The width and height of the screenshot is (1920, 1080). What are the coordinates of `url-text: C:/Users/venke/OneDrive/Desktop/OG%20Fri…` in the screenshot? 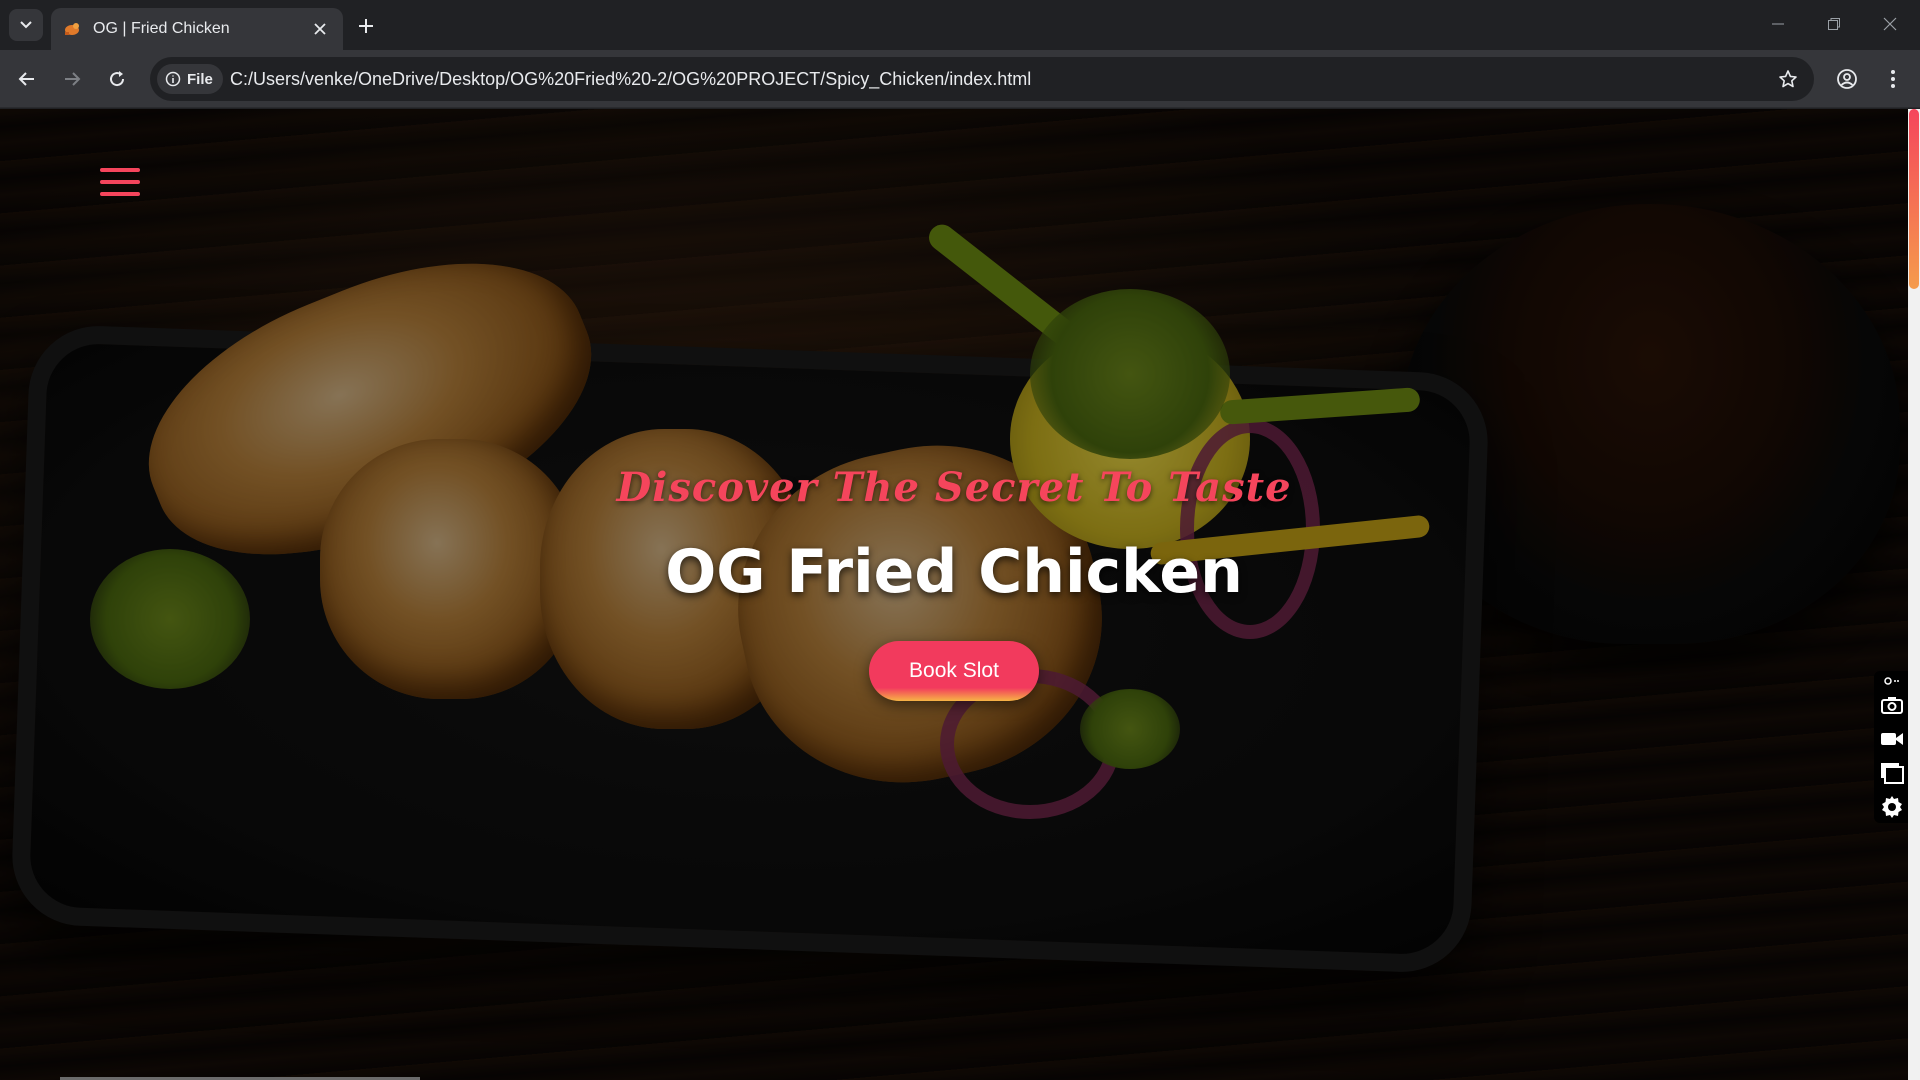 It's located at (630, 79).